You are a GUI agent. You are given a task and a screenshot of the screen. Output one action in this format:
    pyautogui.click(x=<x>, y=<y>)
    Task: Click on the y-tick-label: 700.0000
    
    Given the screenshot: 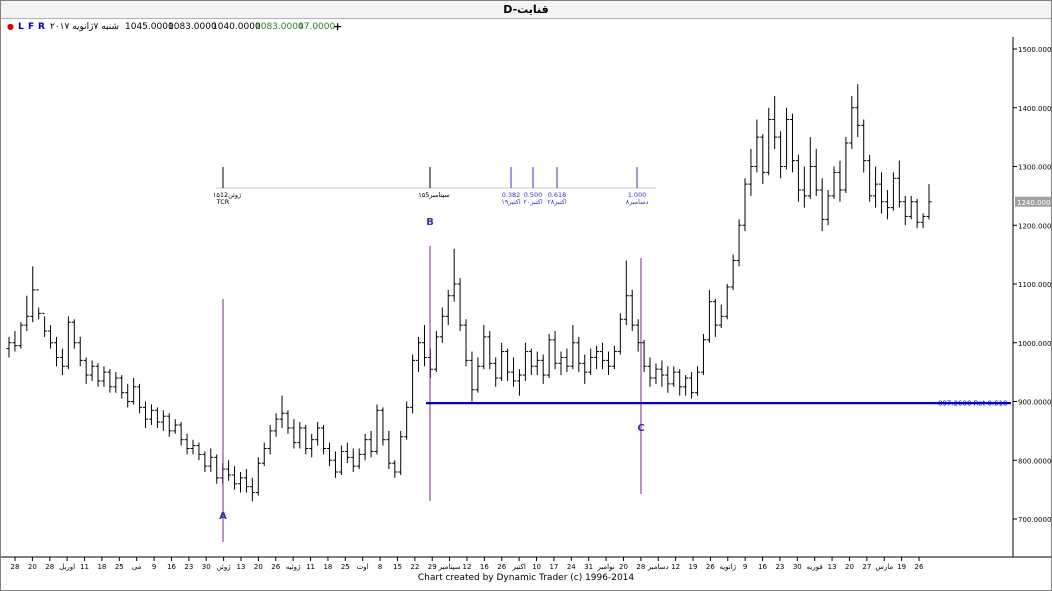 What is the action you would take?
    pyautogui.click(x=1034, y=520)
    